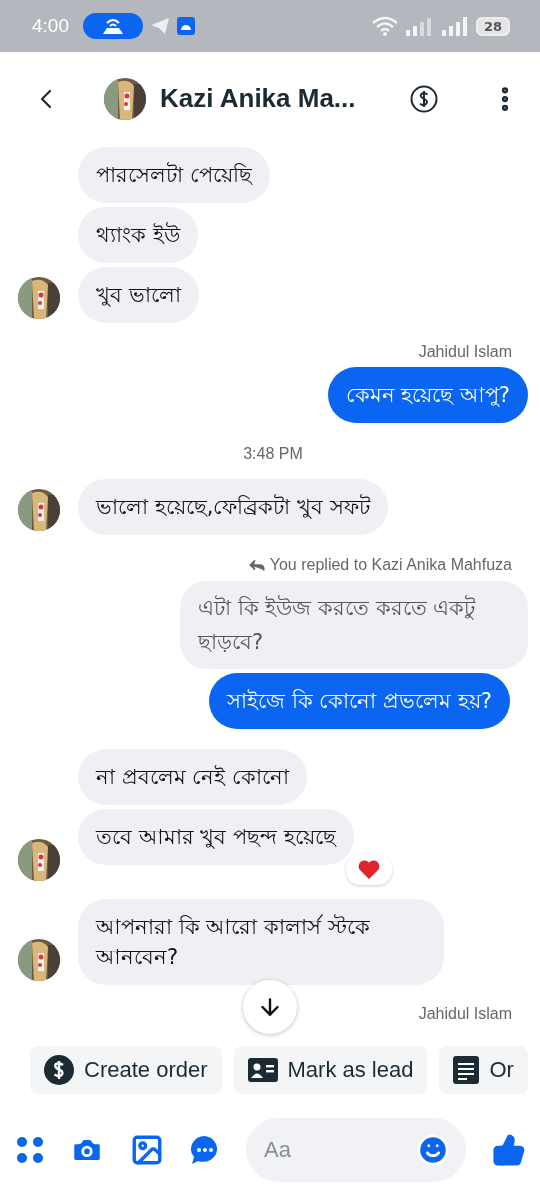  I want to click on scroll-down-button, so click(270, 1007).